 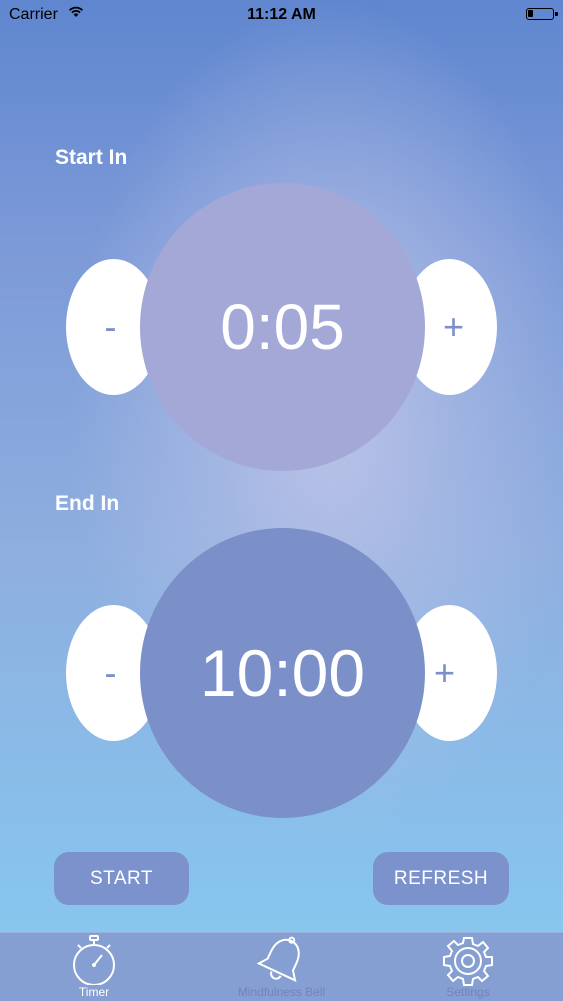 I want to click on gear-icon, so click(x=468, y=961).